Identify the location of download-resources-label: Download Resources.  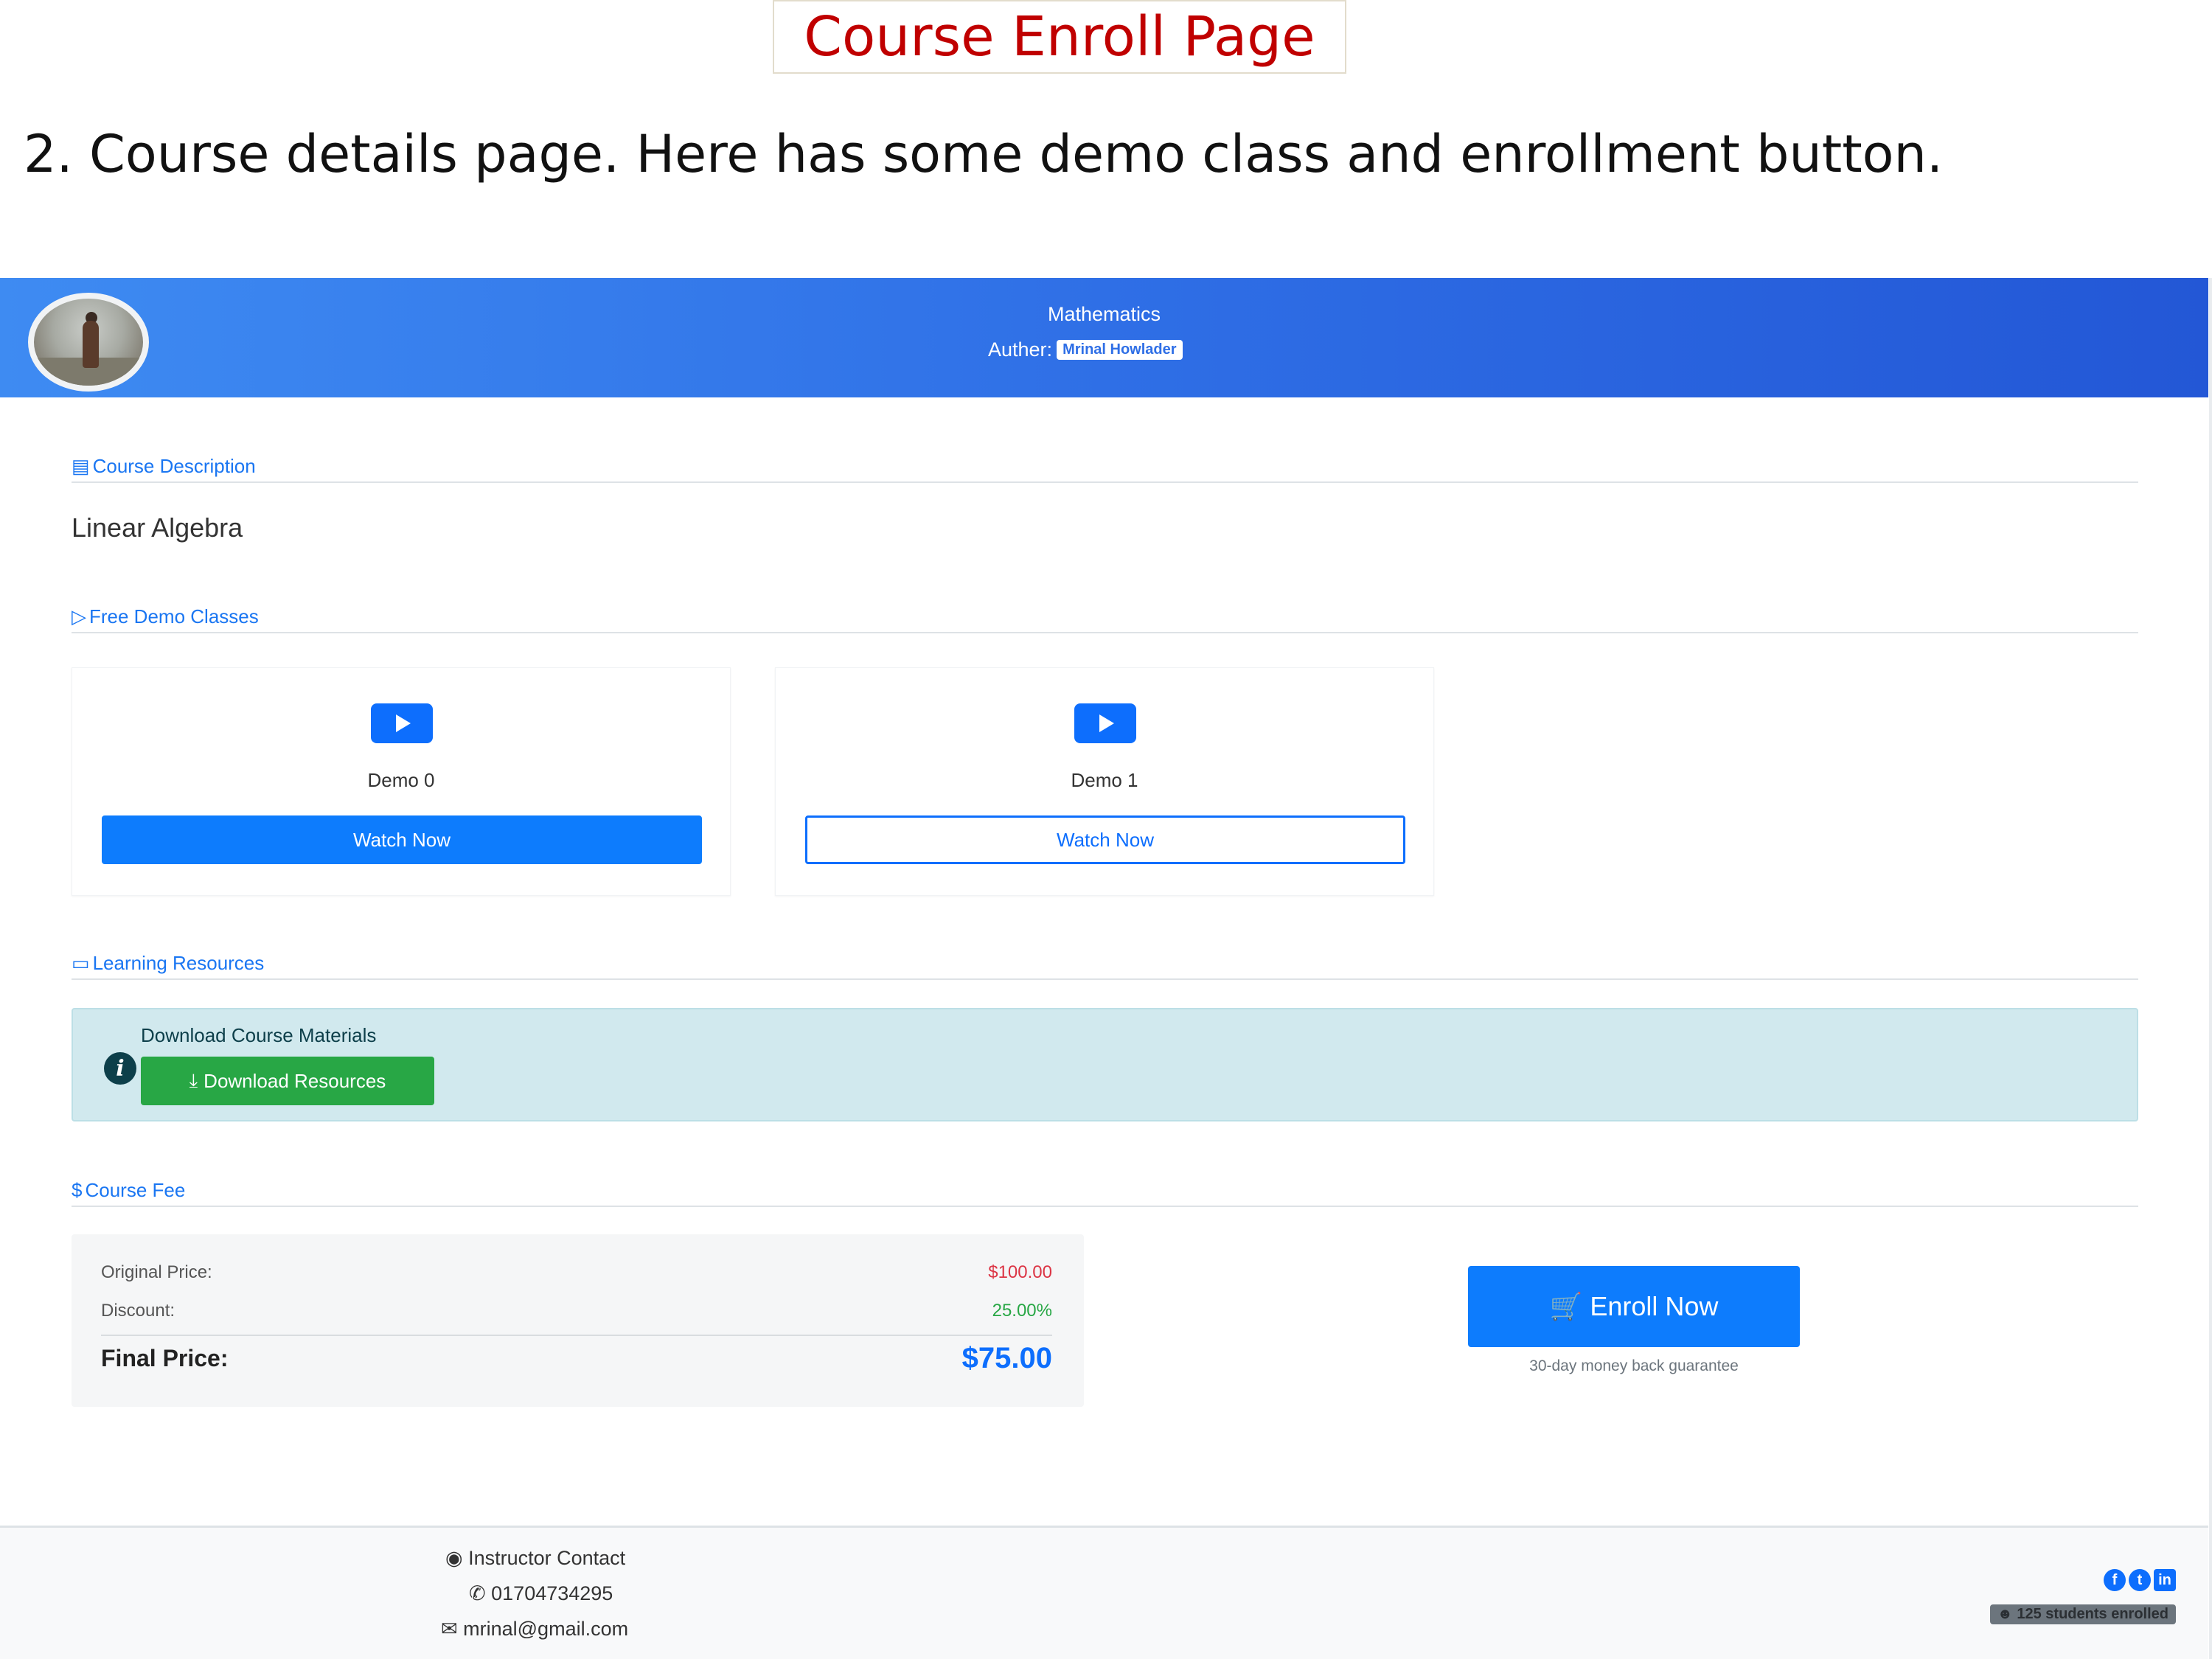
(295, 1080).